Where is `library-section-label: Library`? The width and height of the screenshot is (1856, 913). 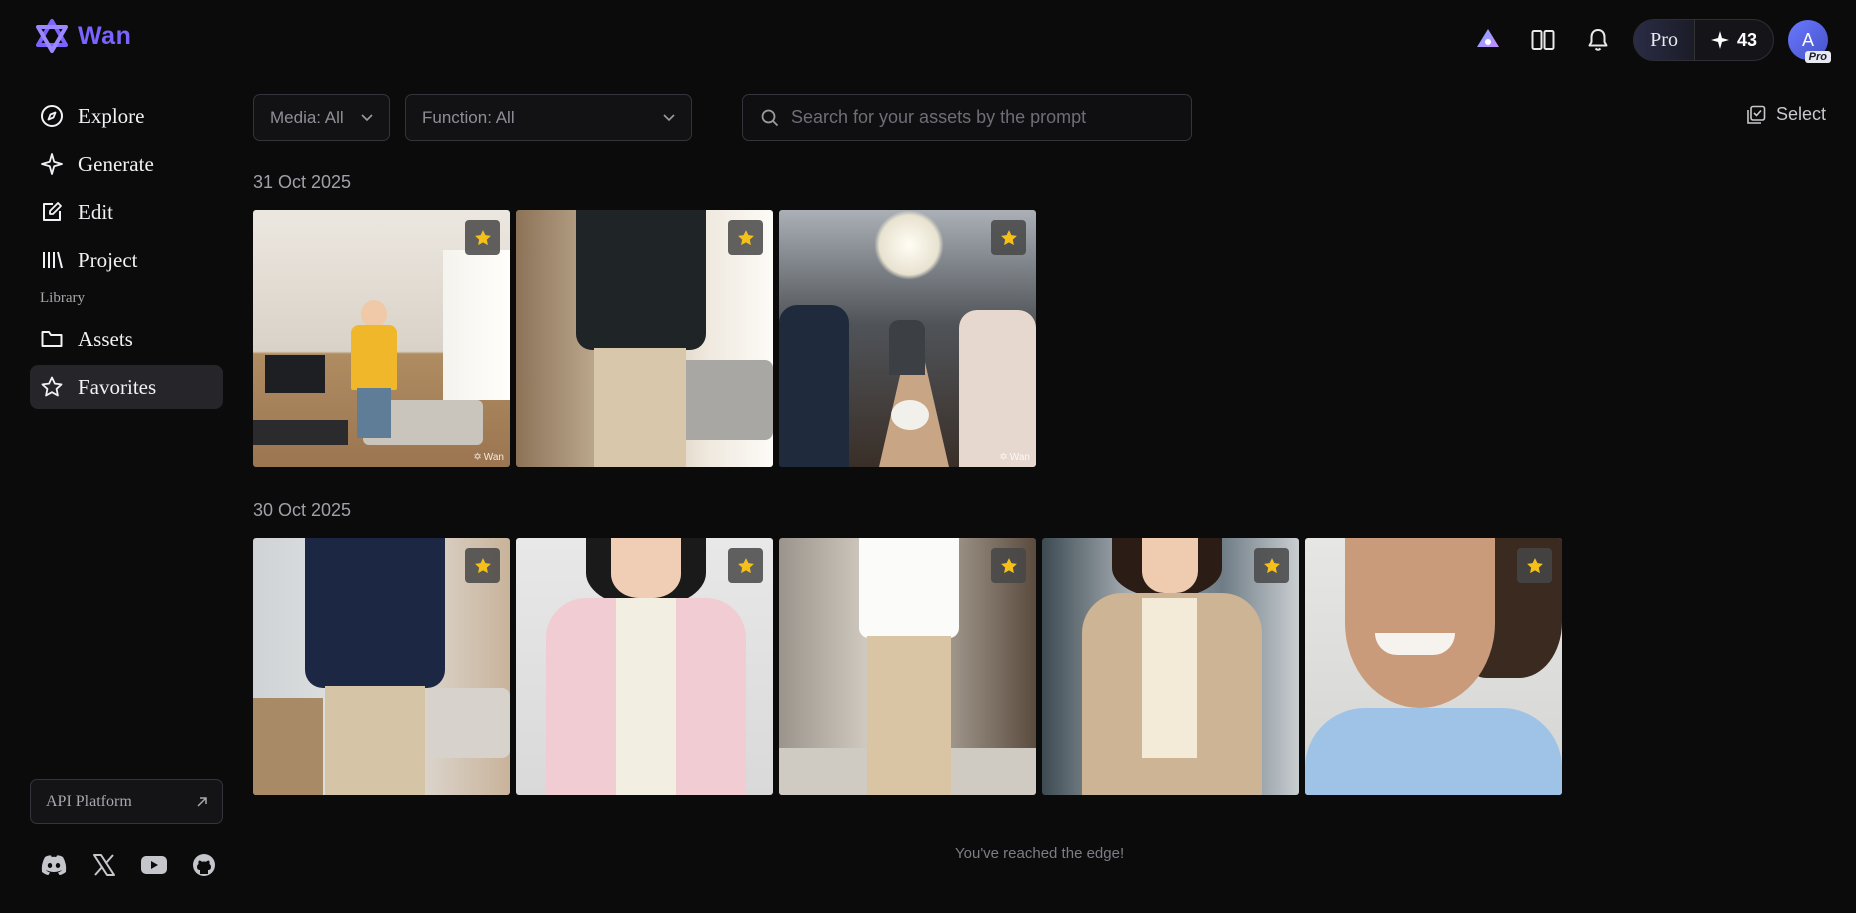 library-section-label: Library is located at coordinates (62, 298).